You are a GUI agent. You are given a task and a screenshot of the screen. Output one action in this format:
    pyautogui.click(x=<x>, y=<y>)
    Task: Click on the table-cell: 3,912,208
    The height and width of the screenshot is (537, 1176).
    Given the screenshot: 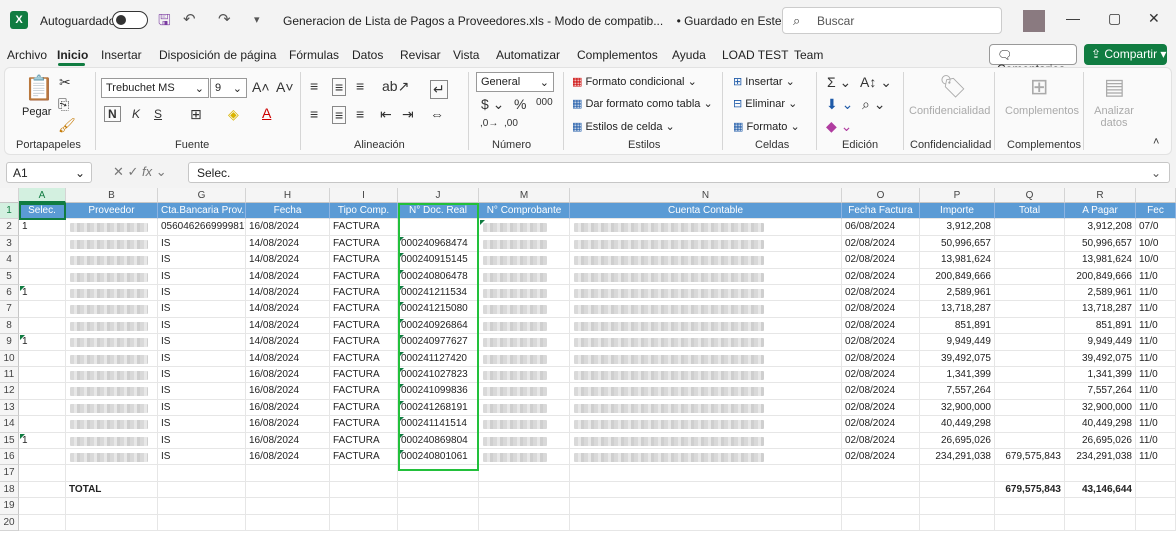 What is the action you would take?
    pyautogui.click(x=1100, y=227)
    